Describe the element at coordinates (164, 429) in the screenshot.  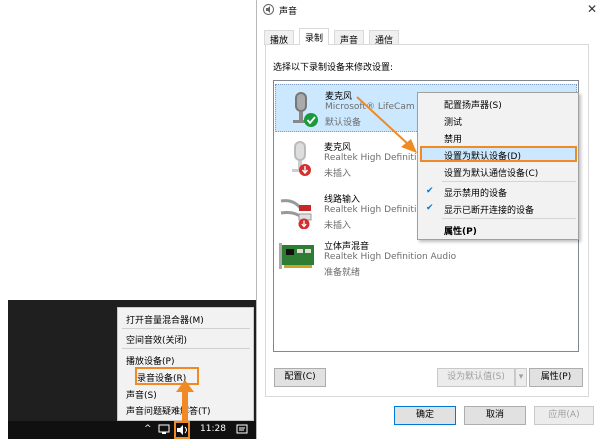
I see `network-icon` at that location.